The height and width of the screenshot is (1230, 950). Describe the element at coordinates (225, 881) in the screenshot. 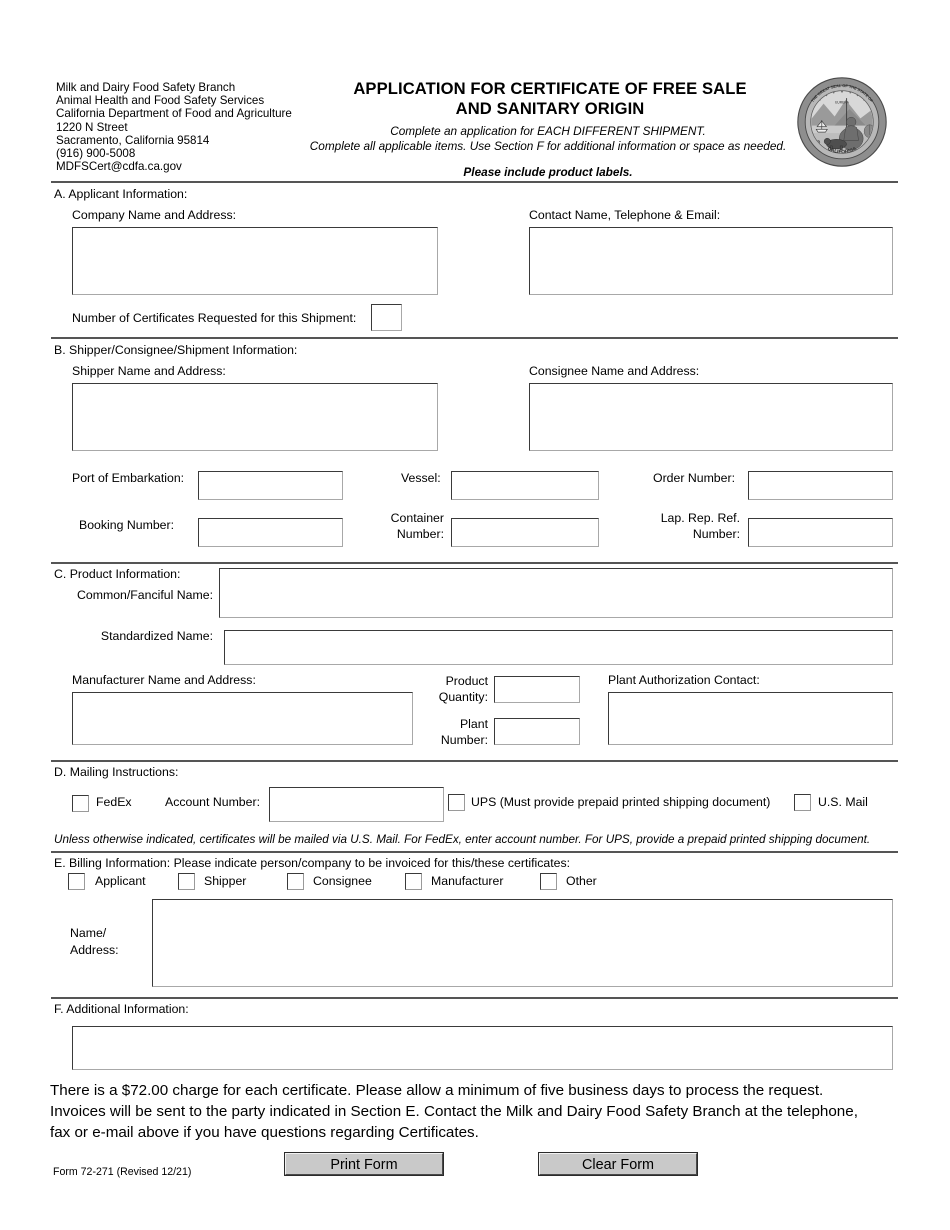

I see `billing-option-label-shipper: Shipper` at that location.